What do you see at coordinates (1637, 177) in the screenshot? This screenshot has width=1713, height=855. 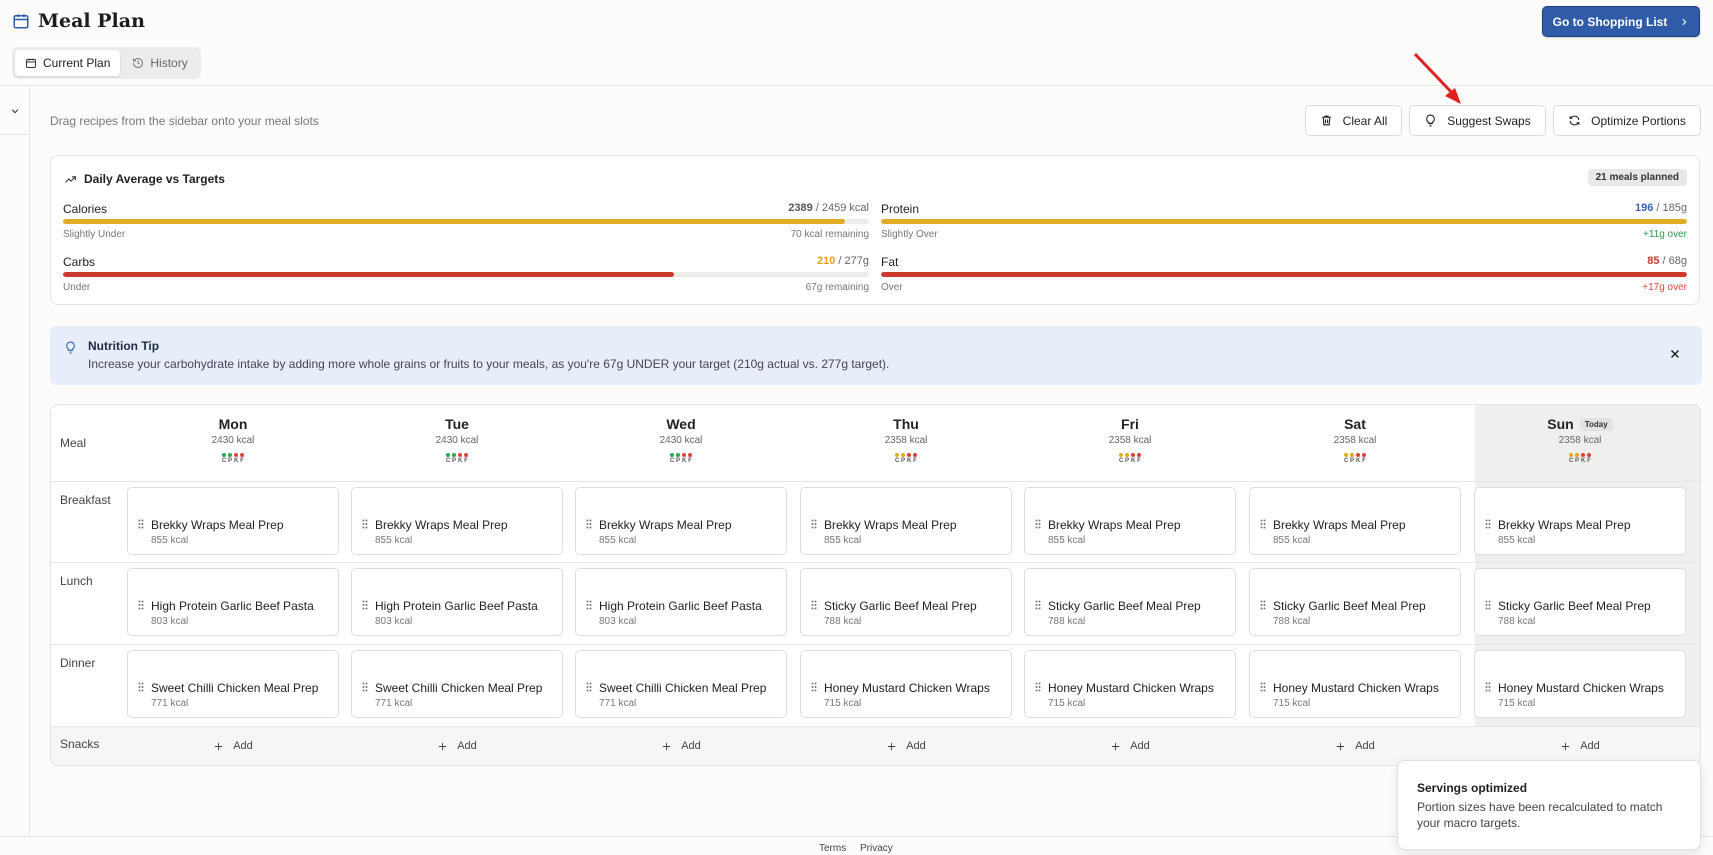 I see `meals-planned-badge: 21 meals planned` at bounding box center [1637, 177].